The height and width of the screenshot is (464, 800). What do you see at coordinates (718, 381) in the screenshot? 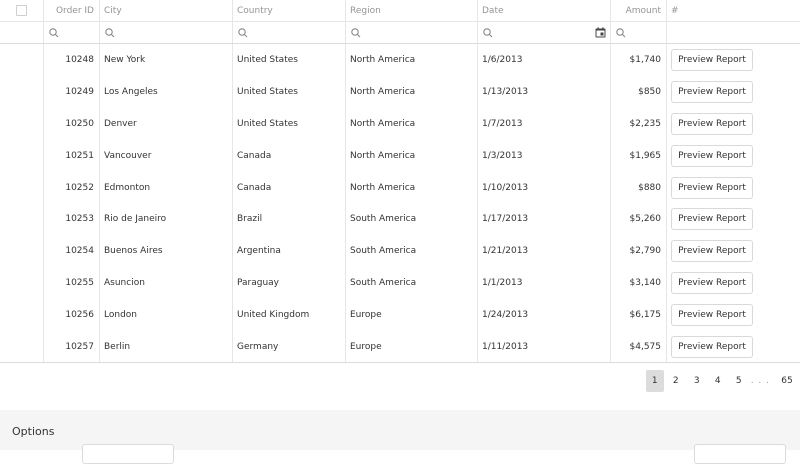
I see `page-4-button: 4` at bounding box center [718, 381].